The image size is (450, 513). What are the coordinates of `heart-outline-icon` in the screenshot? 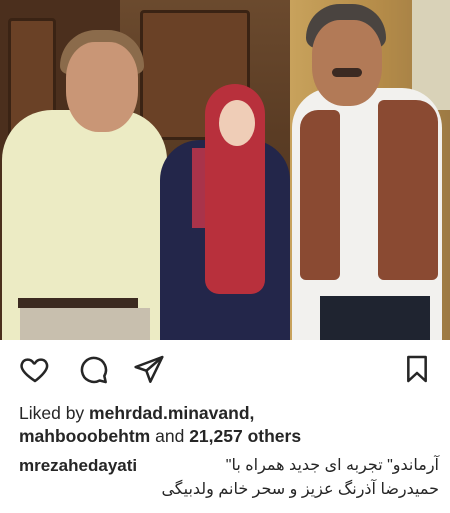 It's located at (34, 370).